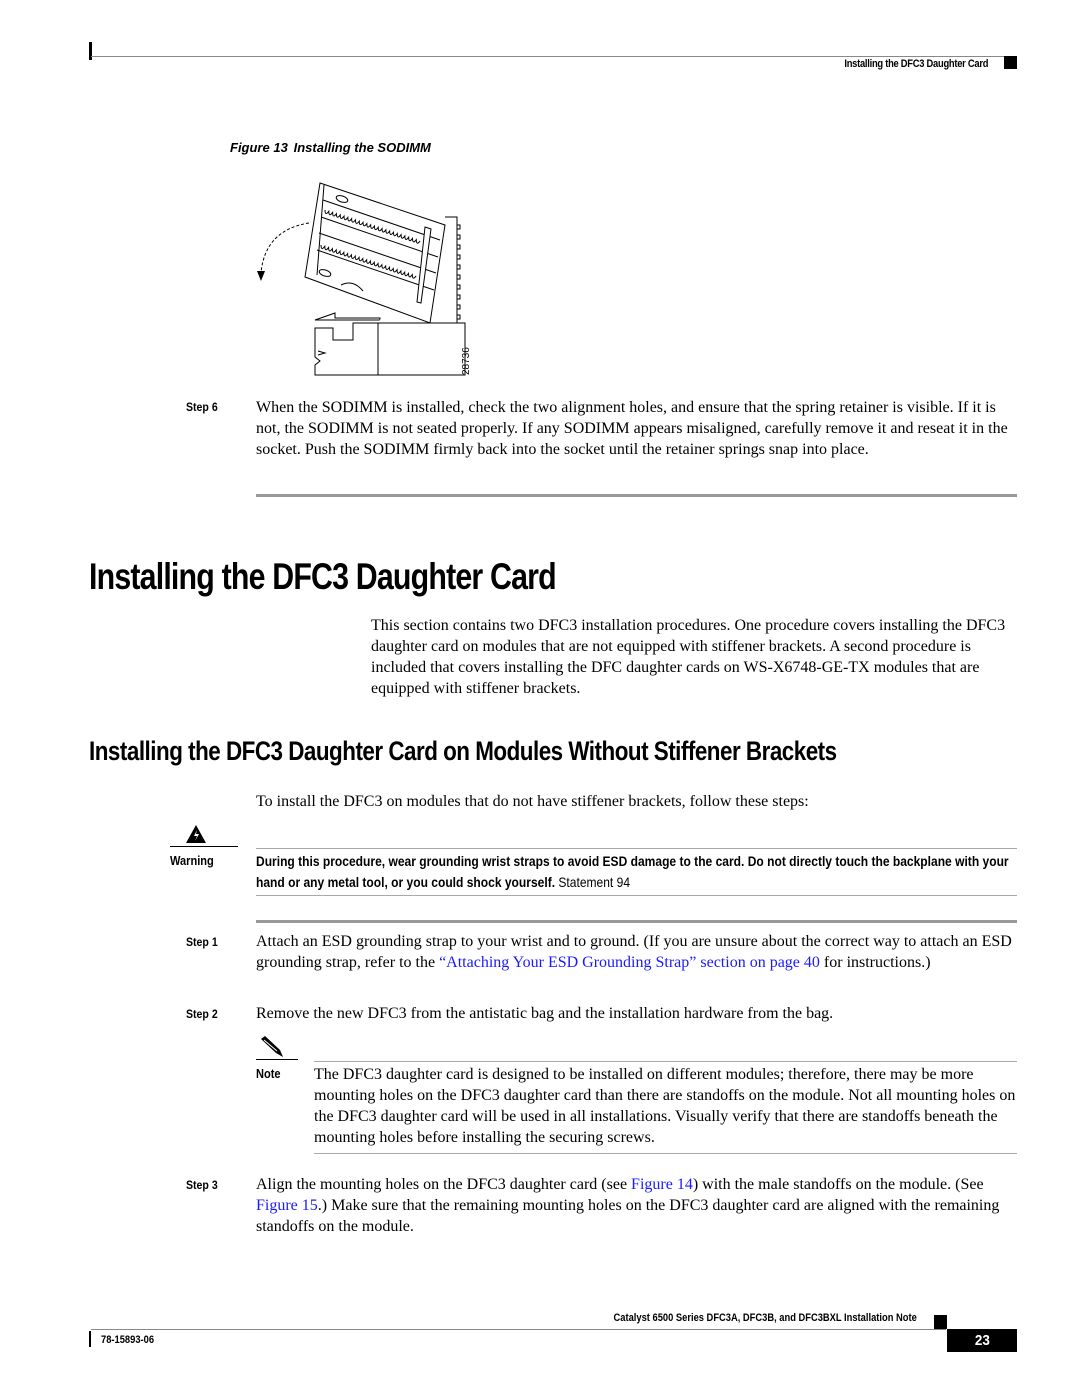  Describe the element at coordinates (346, 349) in the screenshot. I see `socket-latch` at that location.